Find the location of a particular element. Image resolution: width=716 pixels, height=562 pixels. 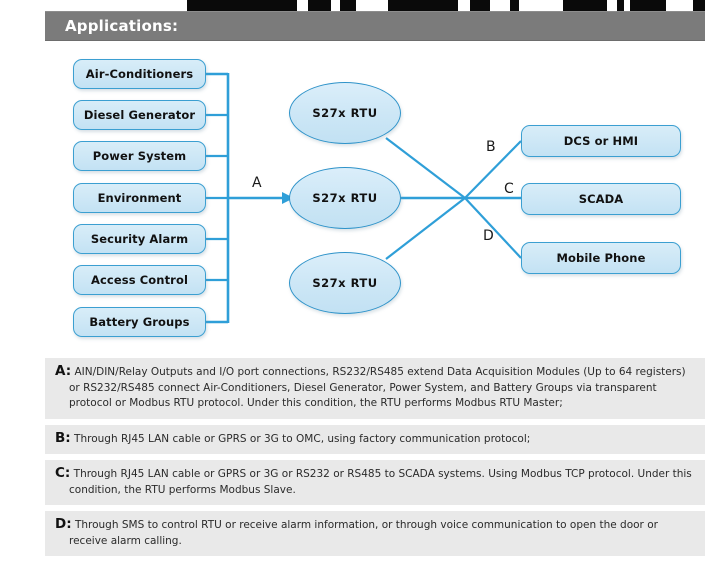

target-node-dcs-or-hmi: DCS or HMI is located at coordinates (601, 141).